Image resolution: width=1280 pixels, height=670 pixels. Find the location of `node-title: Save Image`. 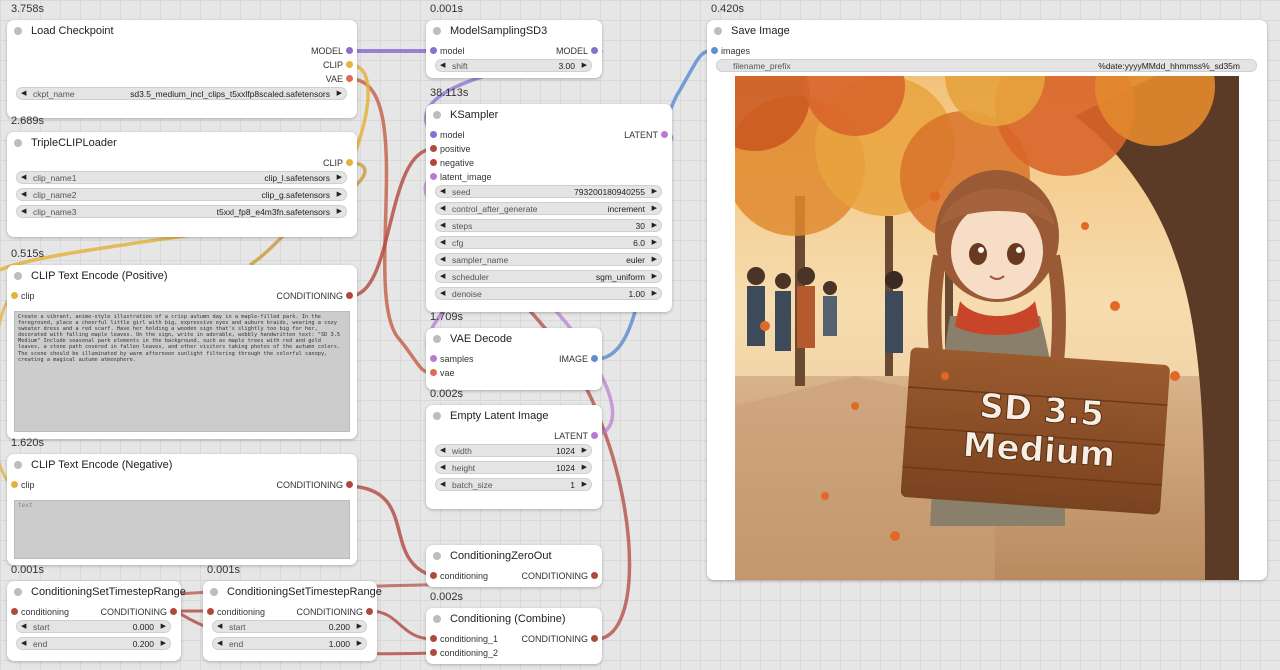

node-title: Save Image is located at coordinates (987, 30).